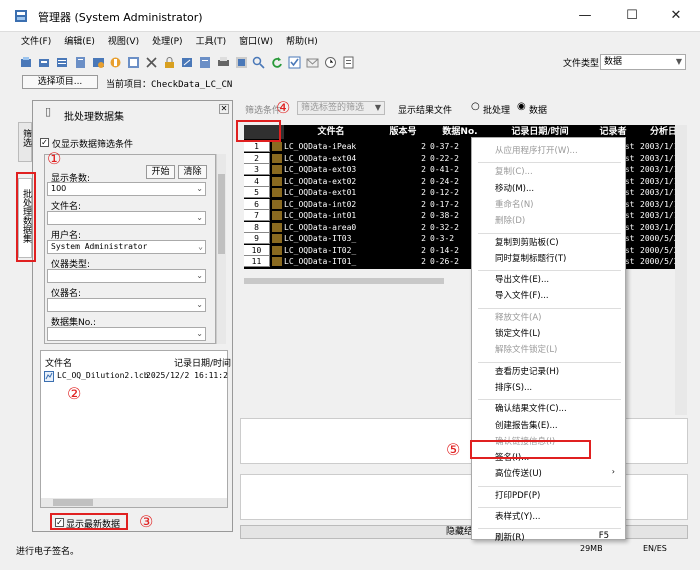  What do you see at coordinates (283, 107) in the screenshot?
I see `annotation-4: ④` at bounding box center [283, 107].